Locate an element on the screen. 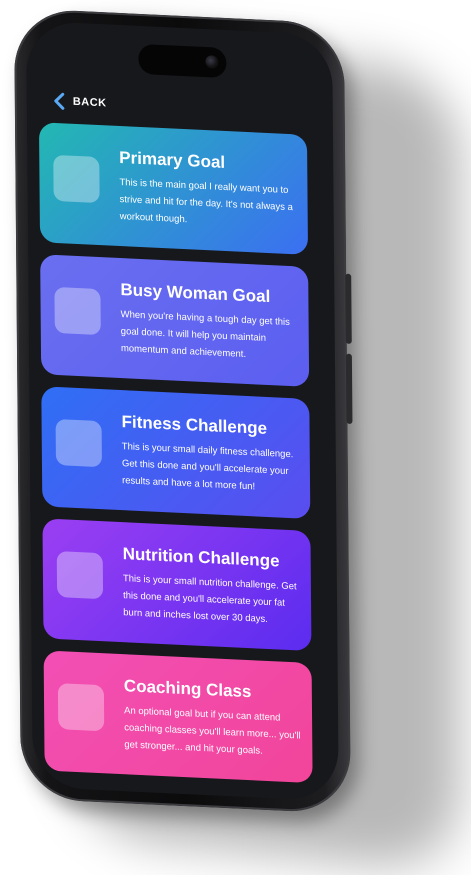 The height and width of the screenshot is (875, 471). back-label: BACK is located at coordinates (89, 102).